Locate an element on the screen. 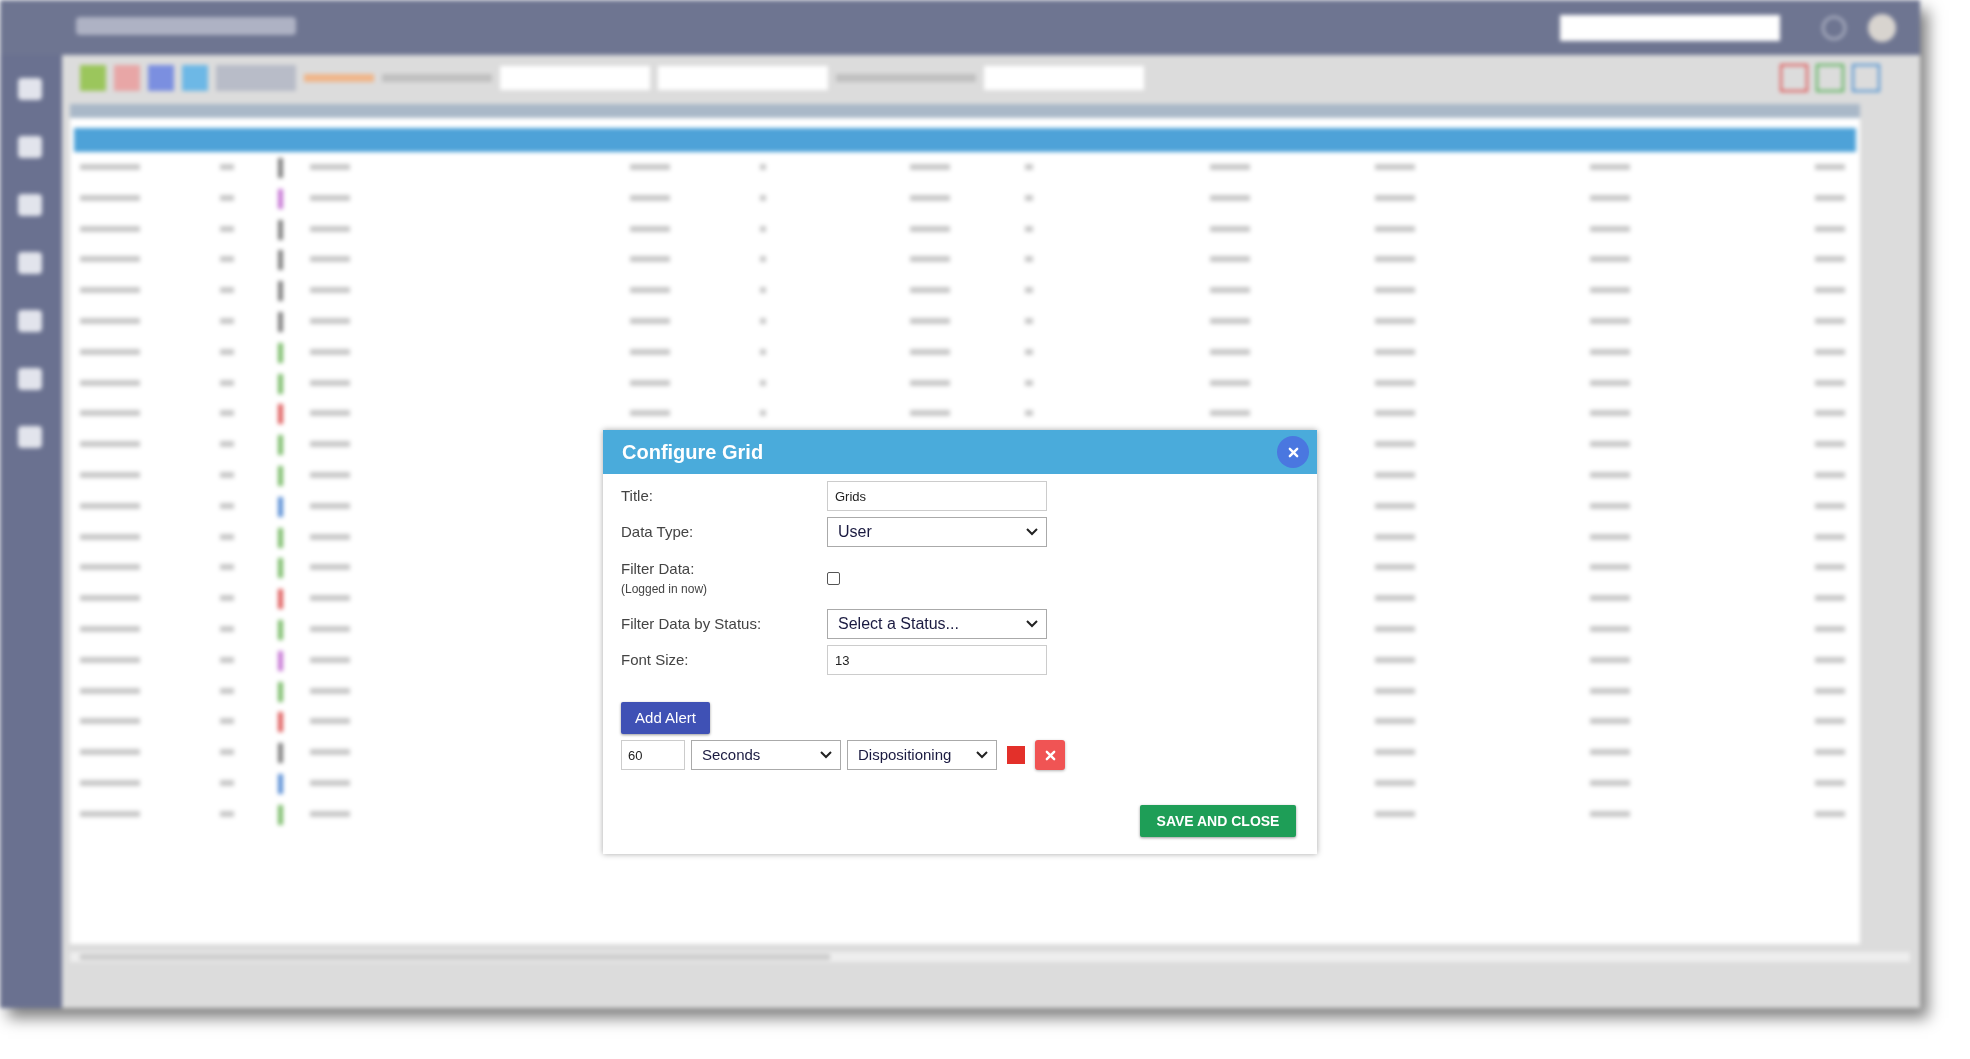 The image size is (1970, 1059). text-field: 13 is located at coordinates (937, 660).